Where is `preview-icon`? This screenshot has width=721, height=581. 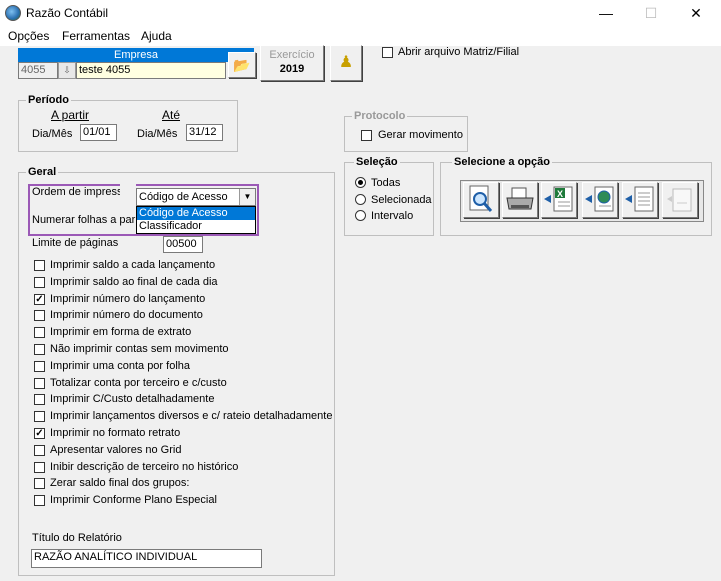 preview-icon is located at coordinates (481, 198).